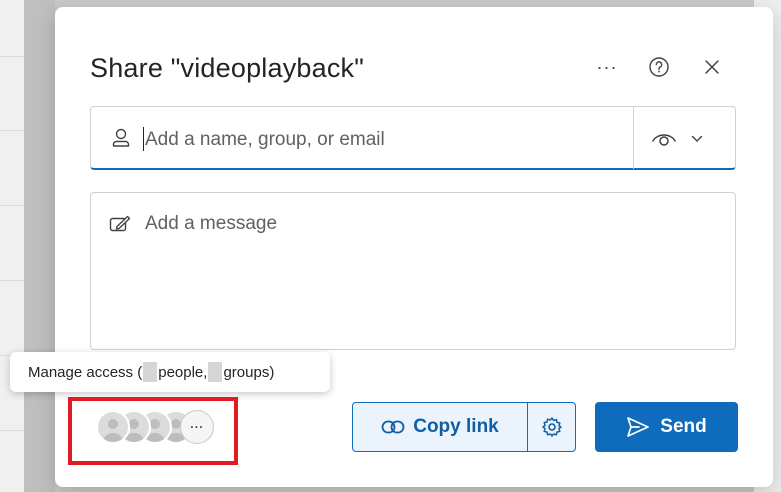 This screenshot has height=492, width=781. What do you see at coordinates (12, 246) in the screenshot?
I see `background-list` at bounding box center [12, 246].